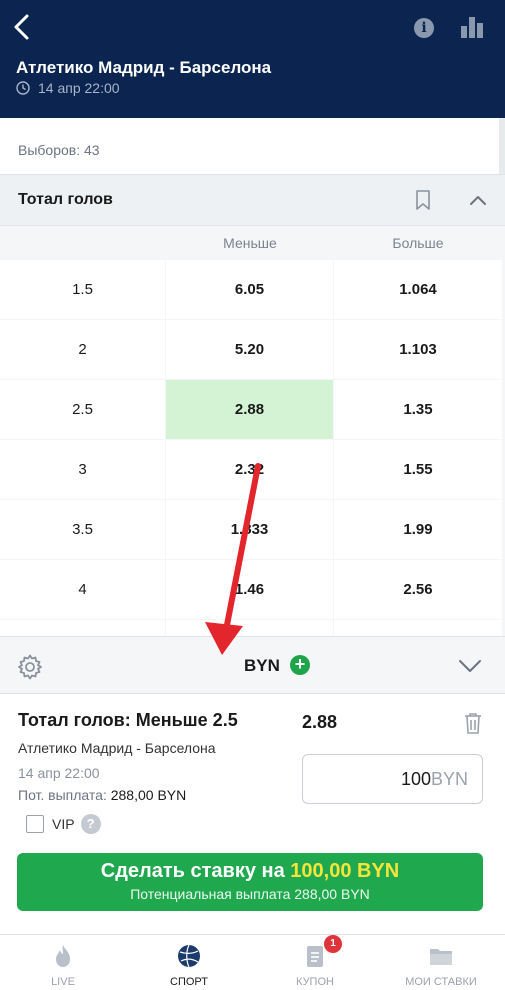  Describe the element at coordinates (418, 529) in the screenshot. I see `over-odds-button: 1.99` at that location.